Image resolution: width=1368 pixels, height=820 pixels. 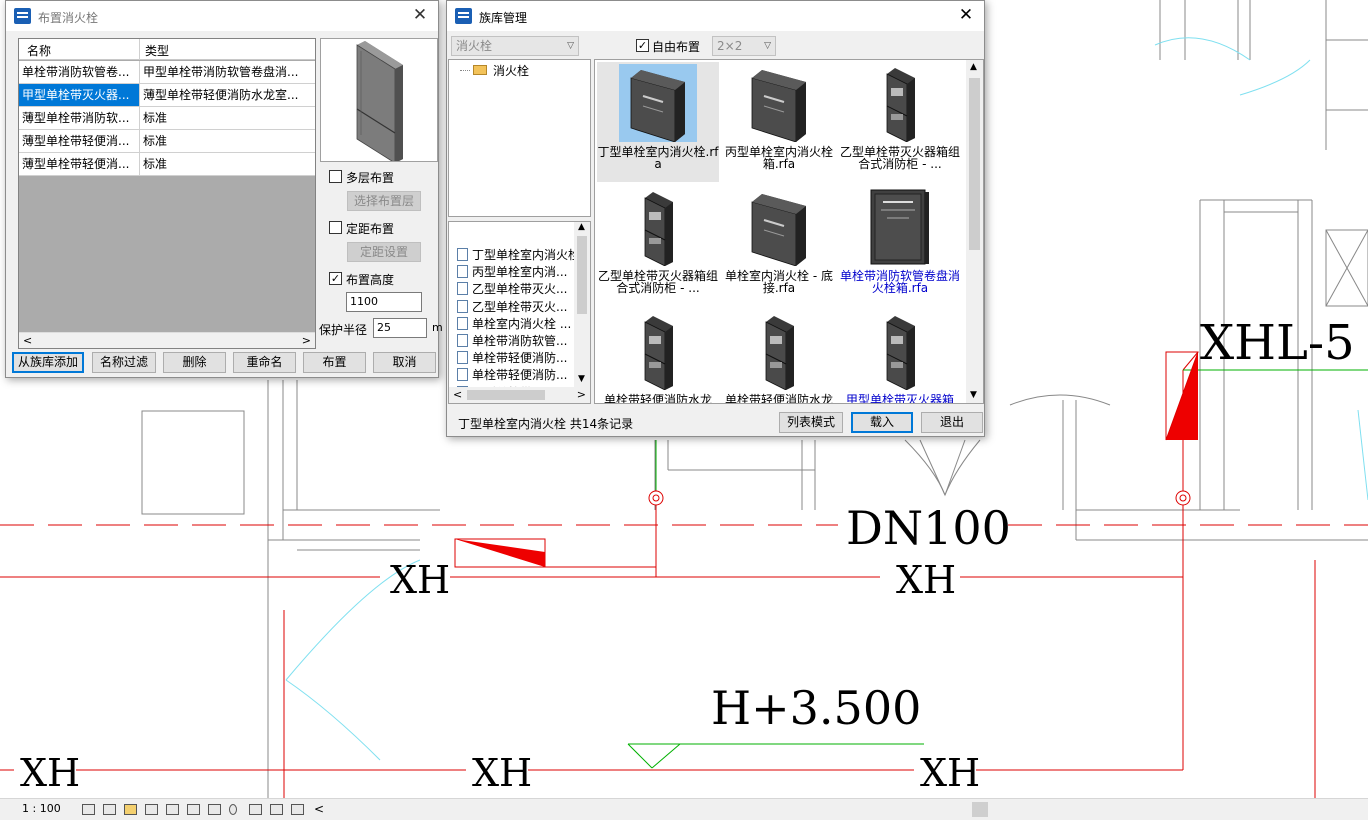 I want to click on exit-button: 退出, so click(x=952, y=422).